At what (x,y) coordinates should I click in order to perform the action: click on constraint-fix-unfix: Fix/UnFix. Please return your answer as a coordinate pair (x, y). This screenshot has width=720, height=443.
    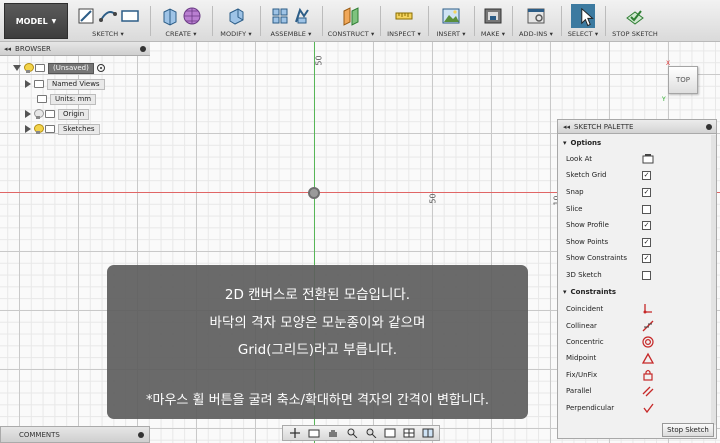
    Looking at the image, I should click on (638, 375).